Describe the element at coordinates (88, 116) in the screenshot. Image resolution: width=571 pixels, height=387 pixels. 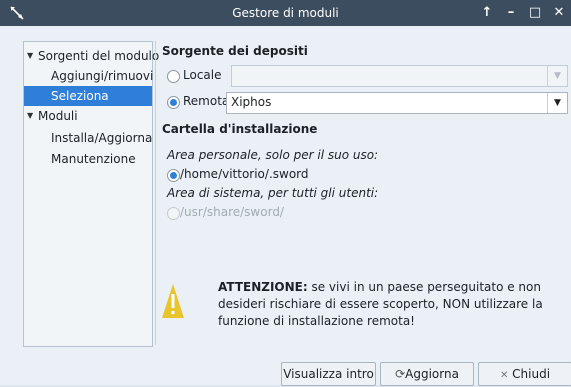
I see `sidebar-item-modules: ▼ Moduli` at that location.